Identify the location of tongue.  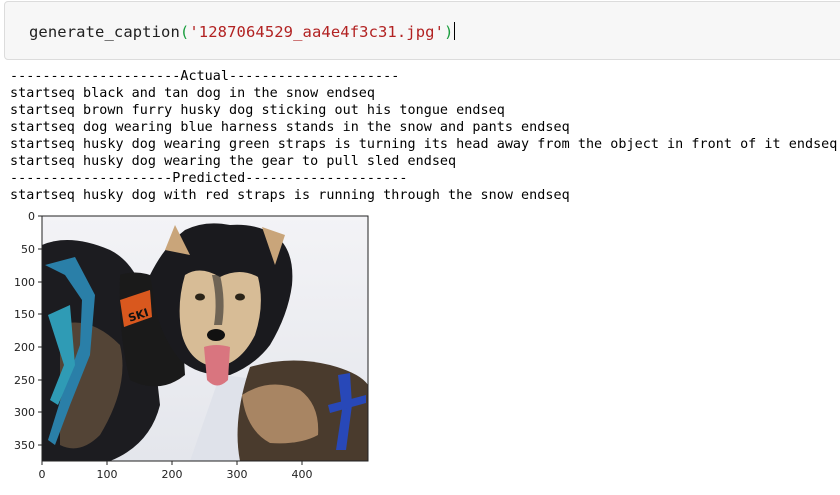
(217, 365).